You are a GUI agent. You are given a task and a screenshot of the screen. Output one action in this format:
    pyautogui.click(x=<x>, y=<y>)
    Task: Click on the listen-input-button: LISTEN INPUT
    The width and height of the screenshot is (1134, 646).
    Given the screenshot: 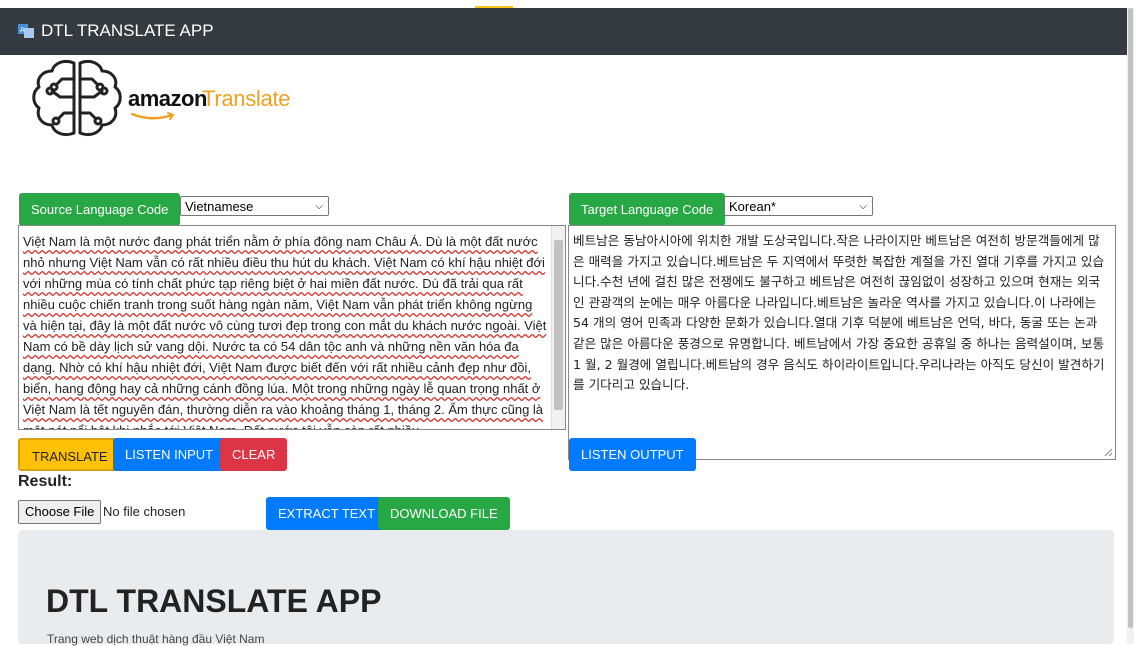 What is the action you would take?
    pyautogui.click(x=169, y=454)
    